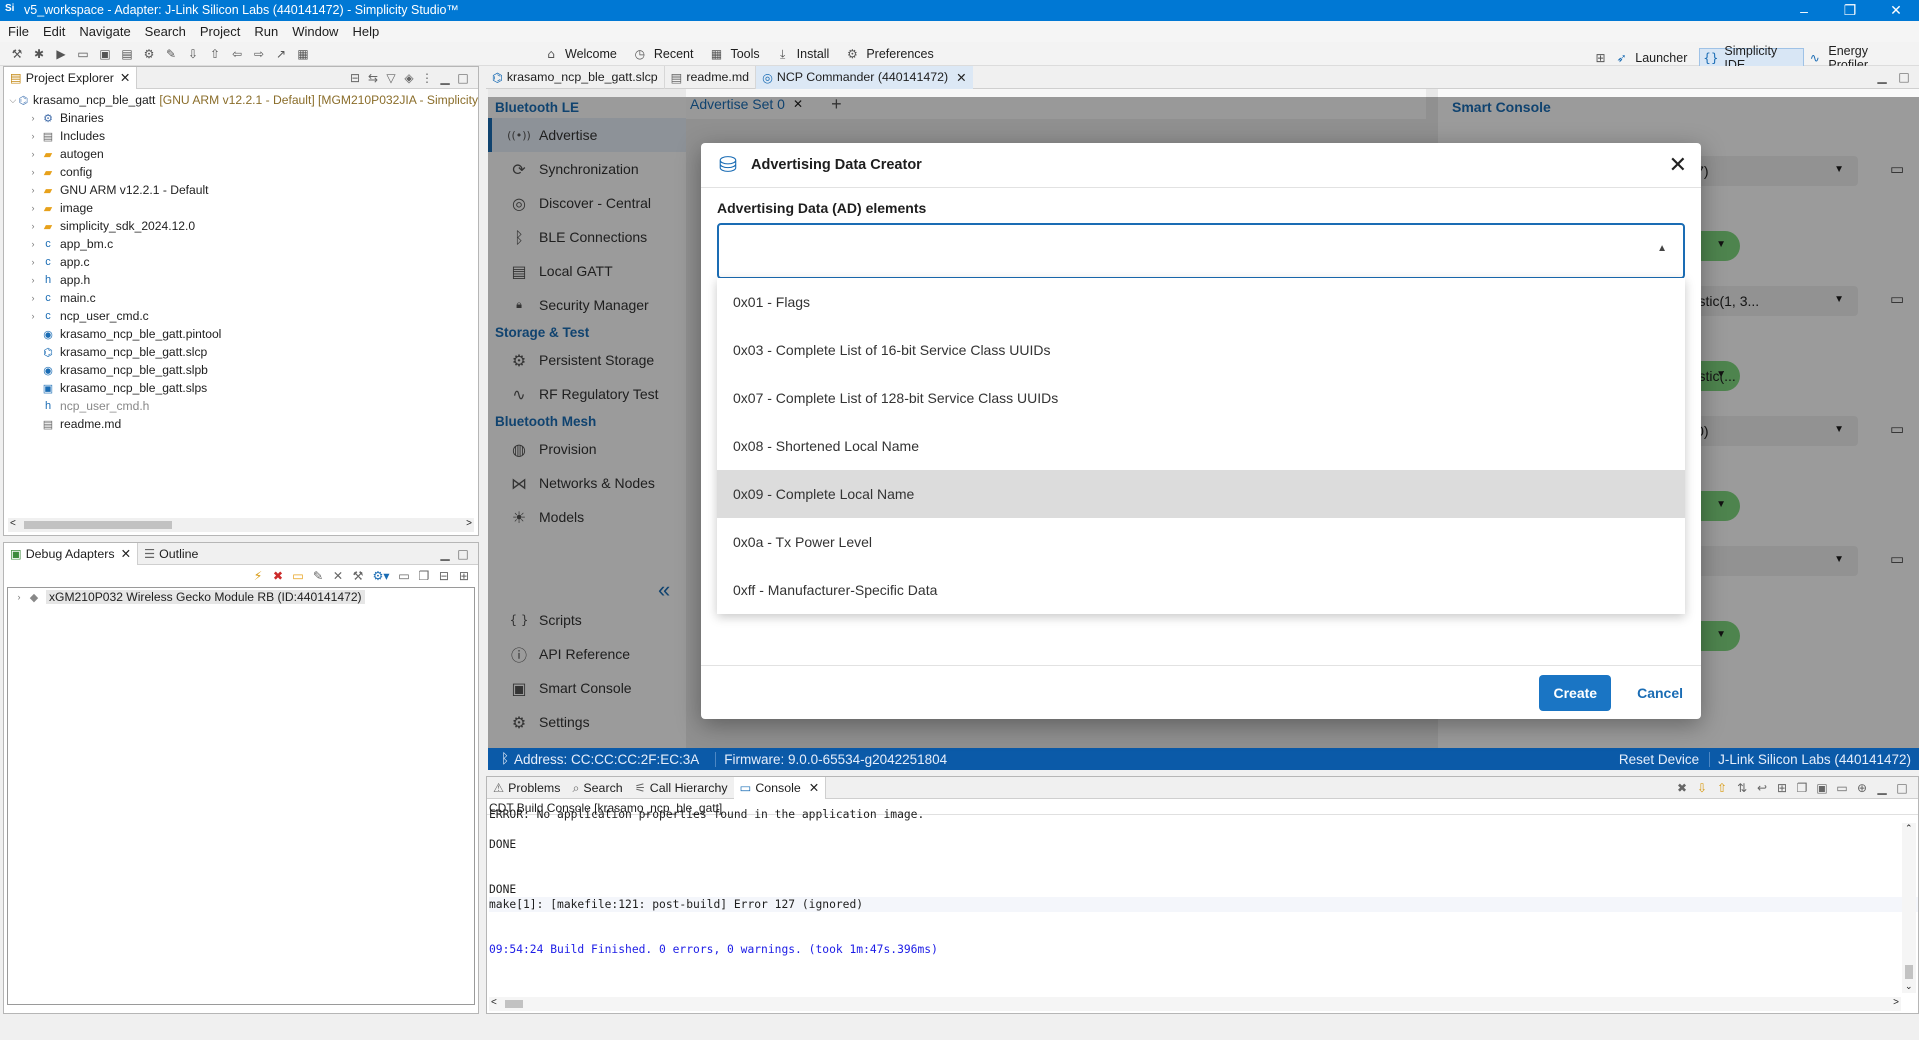  Describe the element at coordinates (61, 54) in the screenshot. I see `run-icon: ▶` at that location.